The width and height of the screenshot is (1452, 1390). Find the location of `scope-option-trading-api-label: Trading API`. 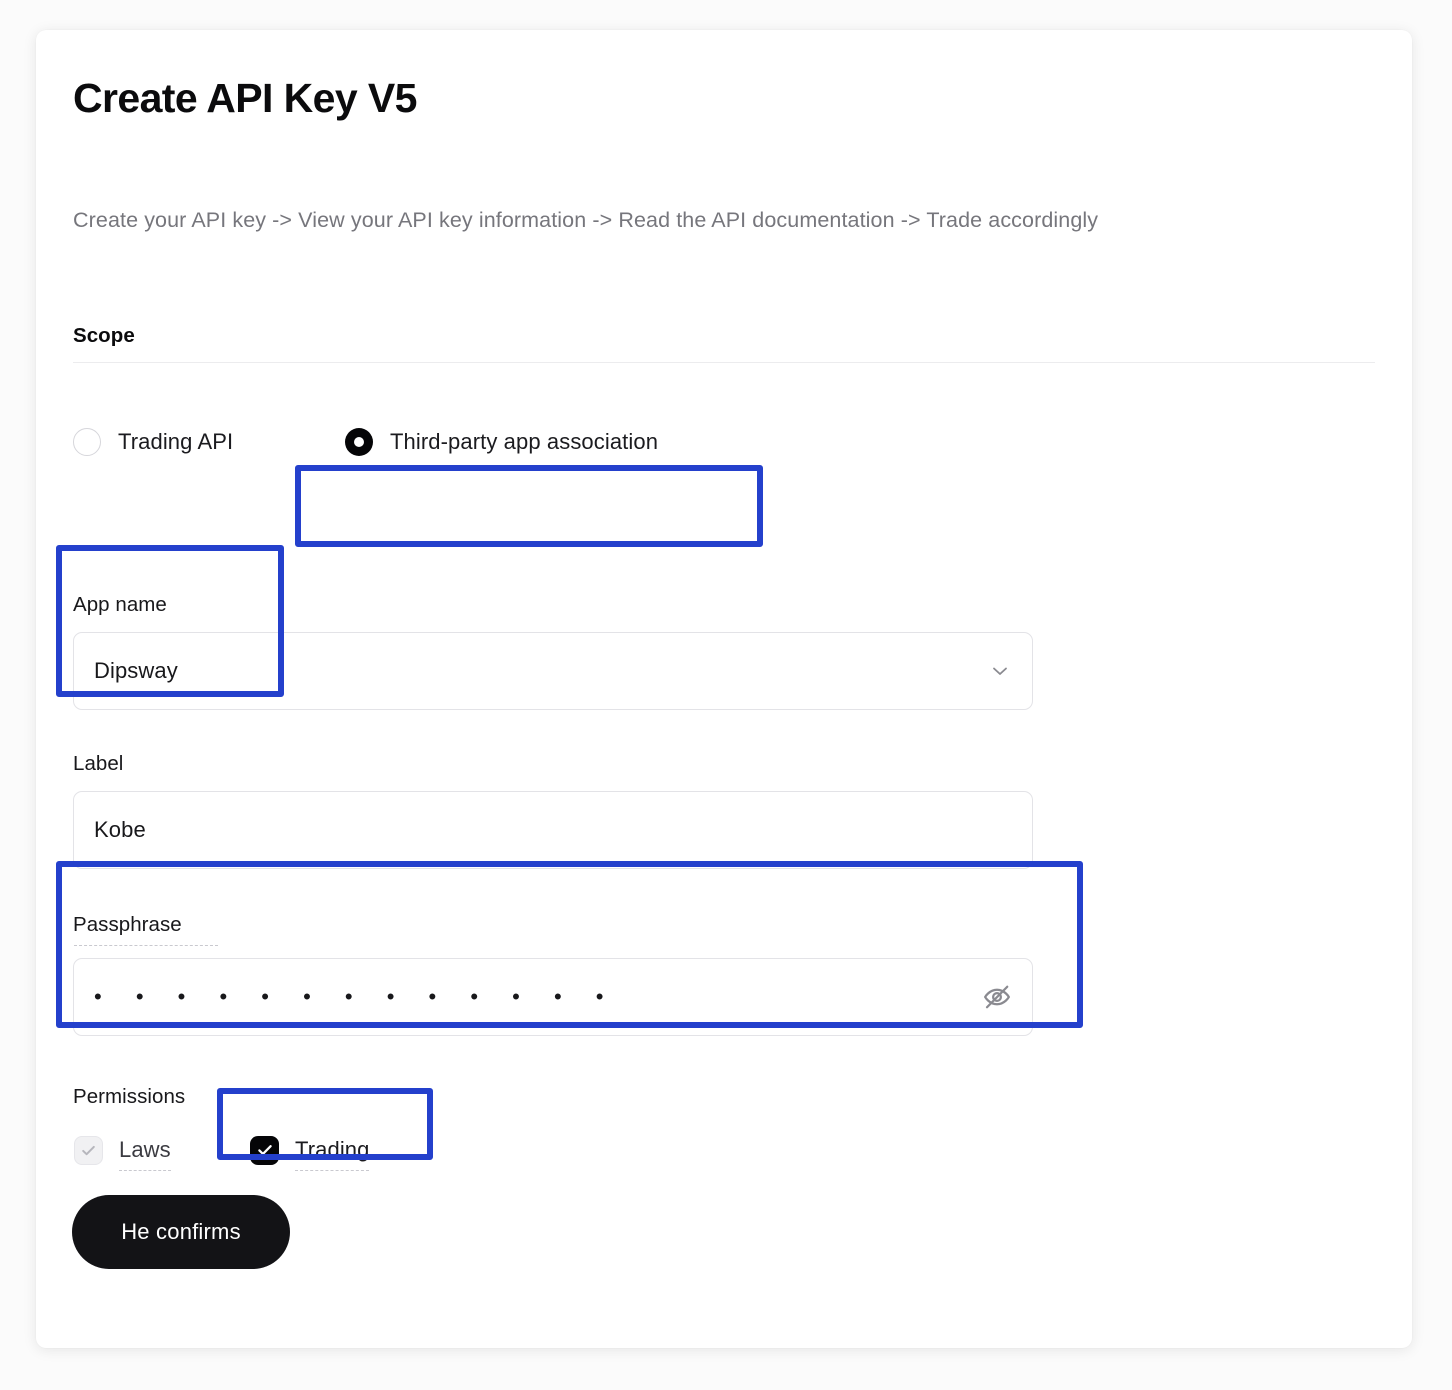

scope-option-trading-api-label: Trading API is located at coordinates (176, 441).